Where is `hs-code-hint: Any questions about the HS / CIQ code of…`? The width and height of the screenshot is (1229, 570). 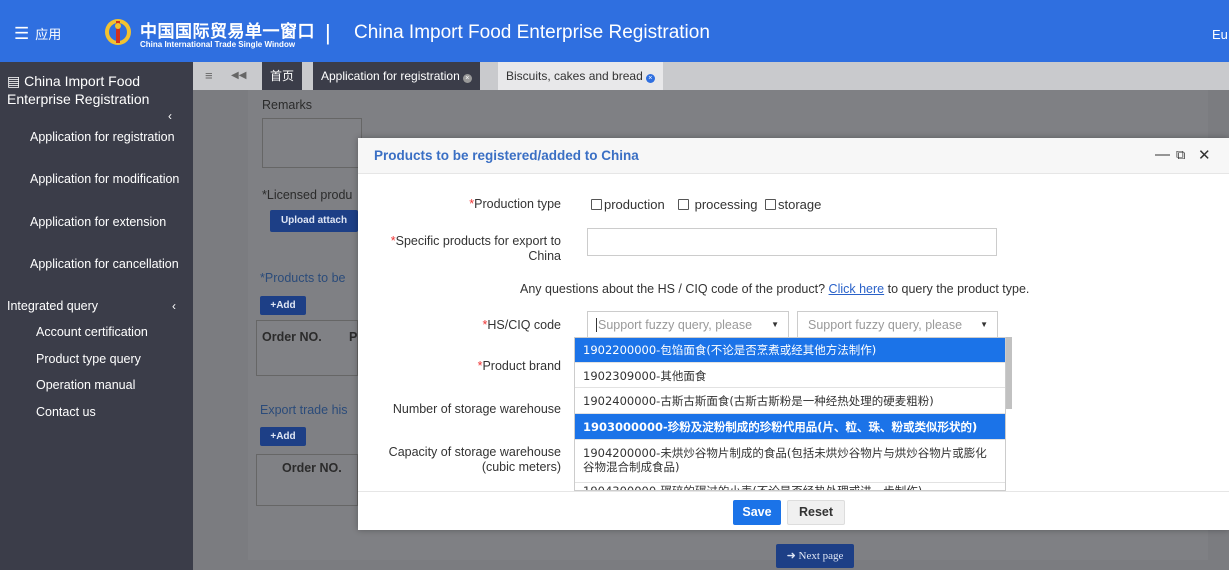
hs-code-hint: Any questions about the HS / CIQ code of… is located at coordinates (775, 289).